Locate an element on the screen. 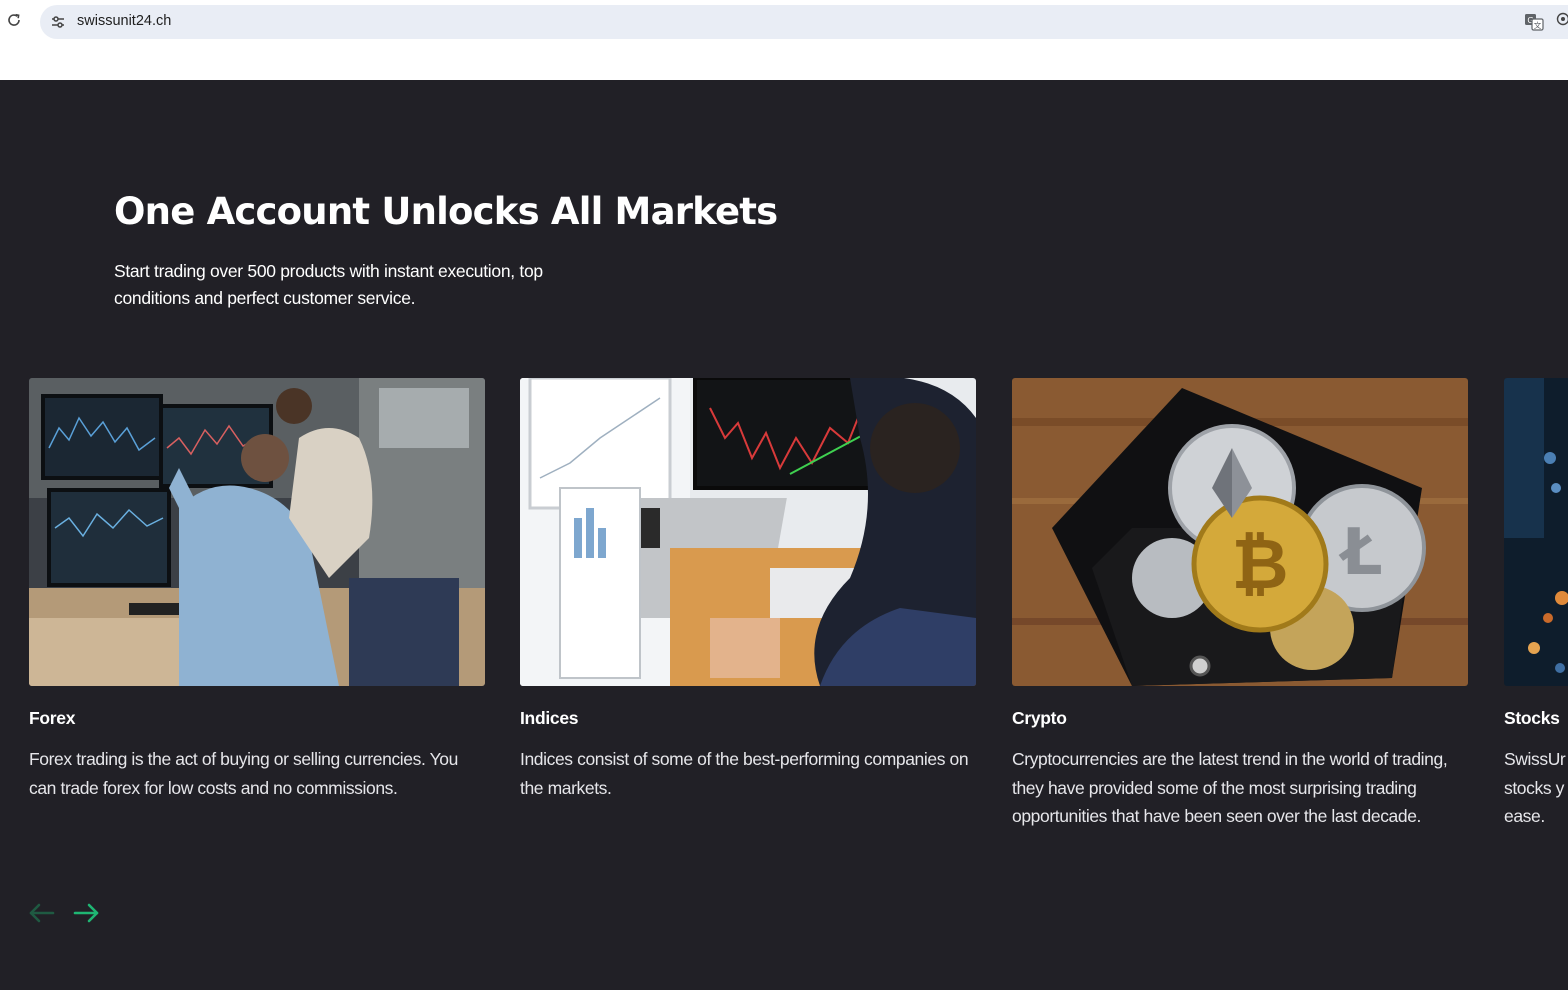 The height and width of the screenshot is (990, 1568). laptop-charts-photo is located at coordinates (748, 532).